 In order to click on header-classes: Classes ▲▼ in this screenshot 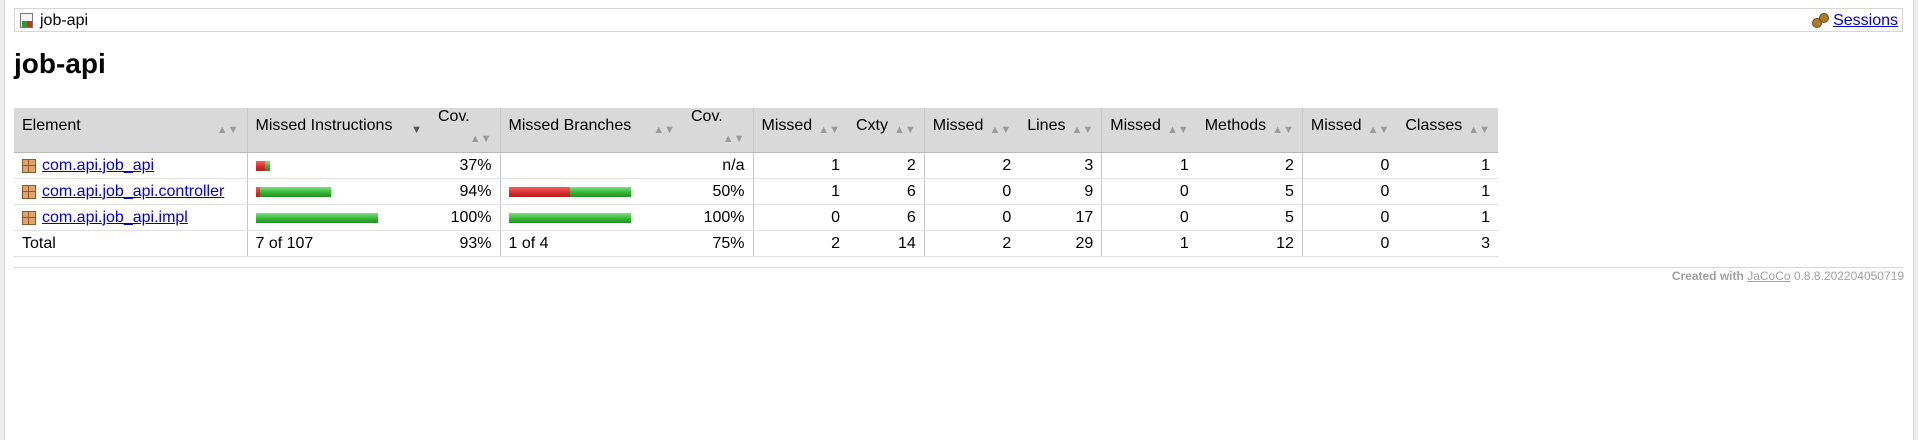, I will do `click(1448, 130)`.